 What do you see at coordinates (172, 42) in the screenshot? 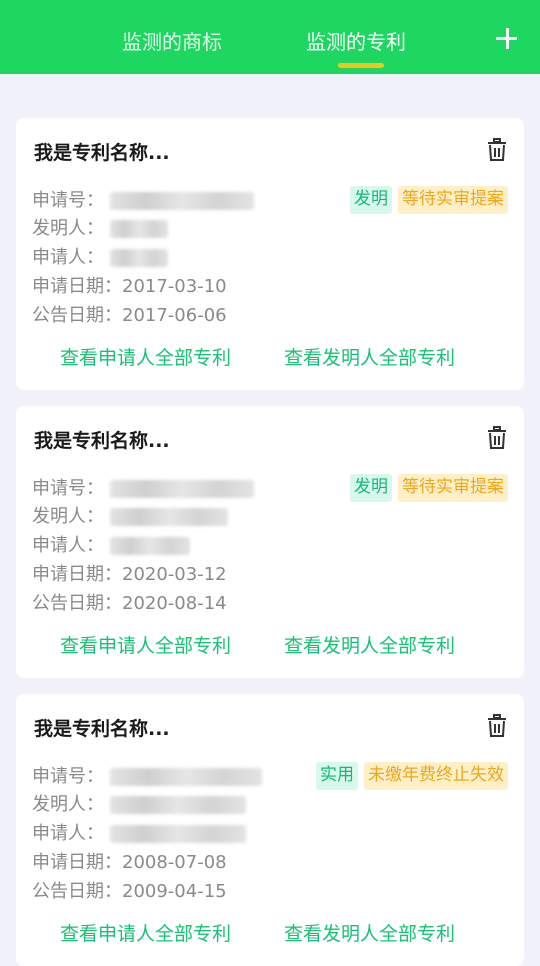
I see `tab-monitored-trademarks: 监测的商标` at bounding box center [172, 42].